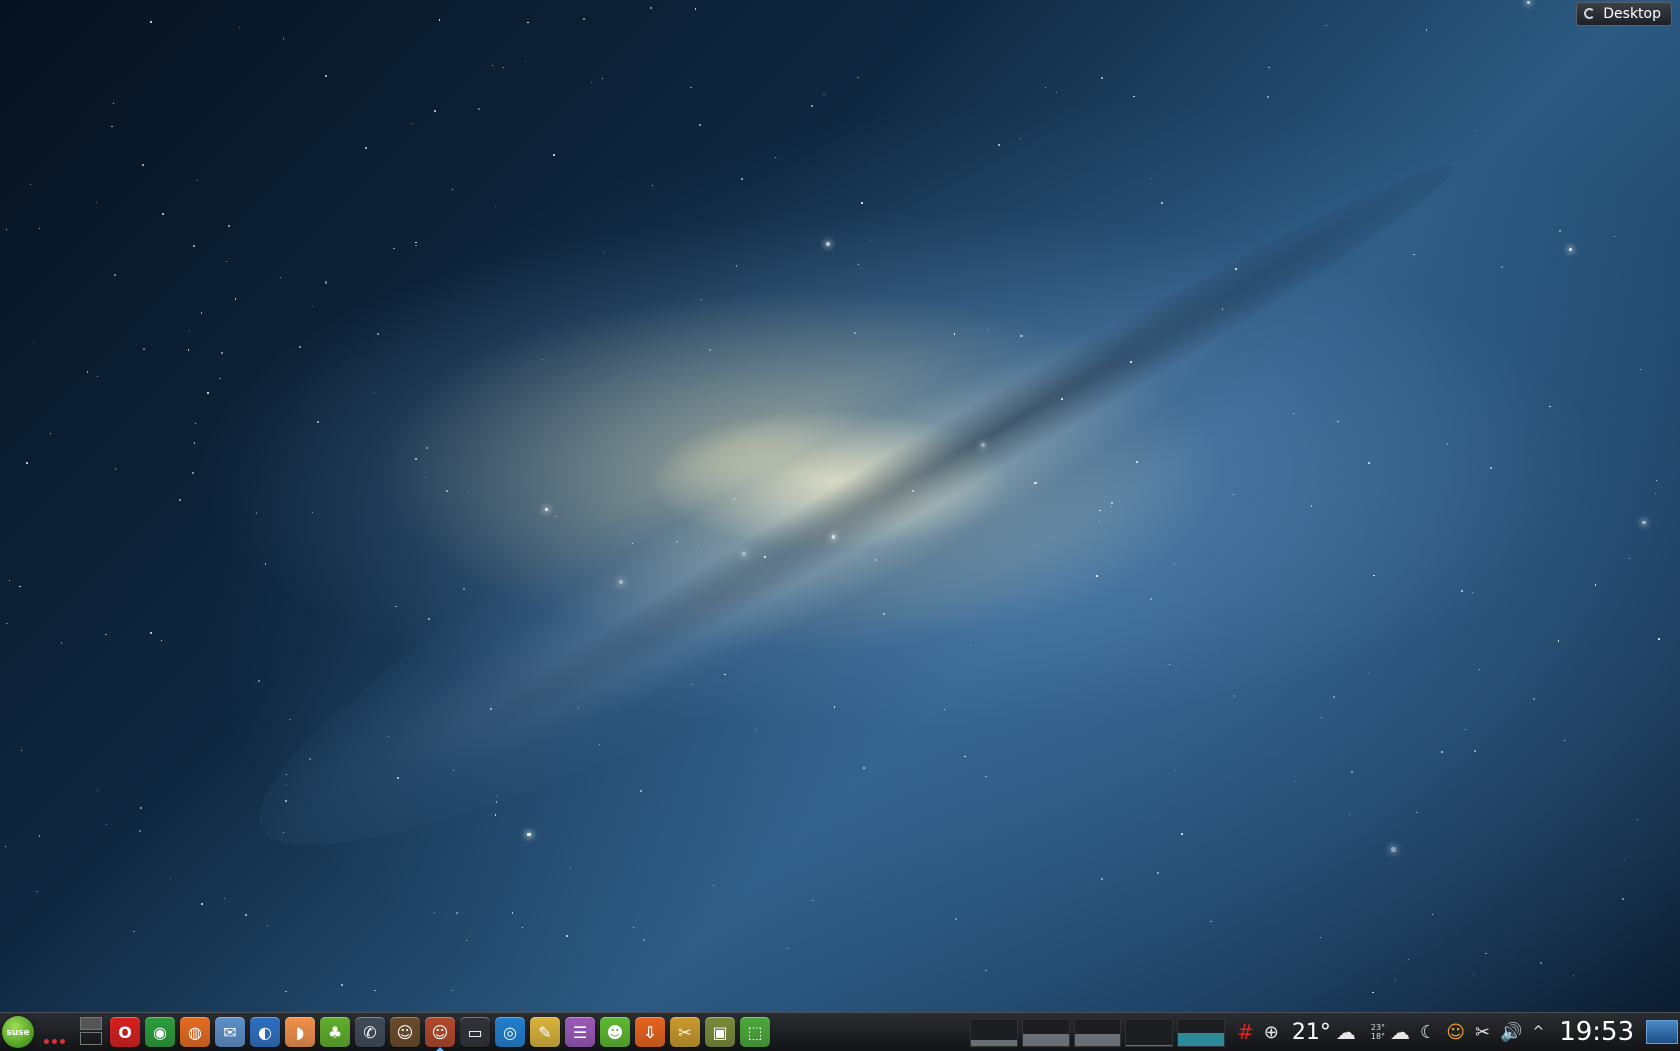  What do you see at coordinates (1428, 1032) in the screenshot?
I see `night-mode-icon: ☾` at bounding box center [1428, 1032].